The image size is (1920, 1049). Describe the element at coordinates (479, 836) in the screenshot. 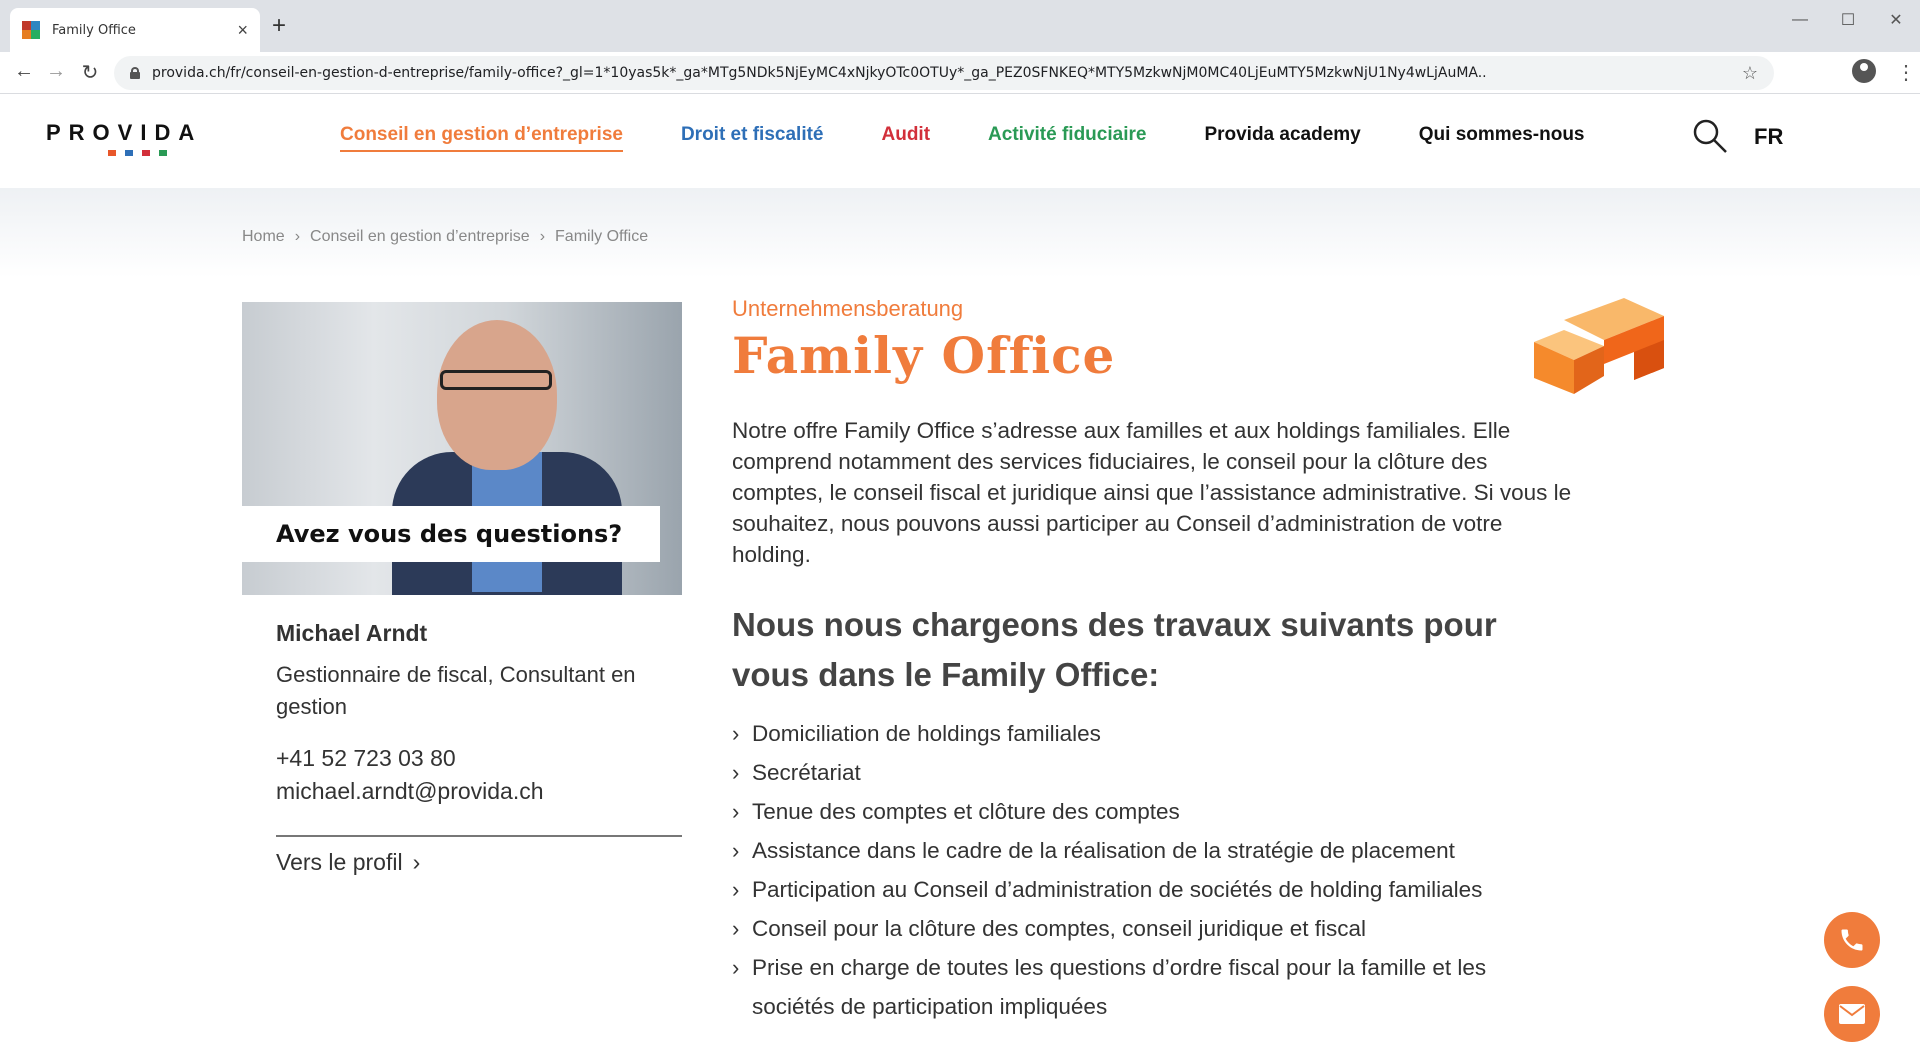

I see `divider` at that location.